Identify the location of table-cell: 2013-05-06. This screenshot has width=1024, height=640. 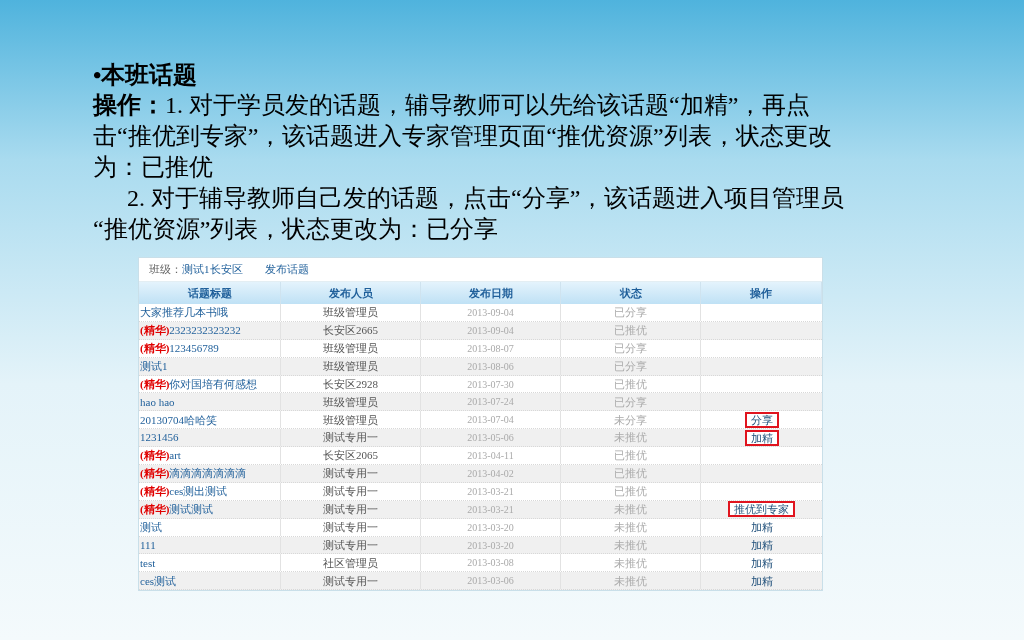
(491, 438).